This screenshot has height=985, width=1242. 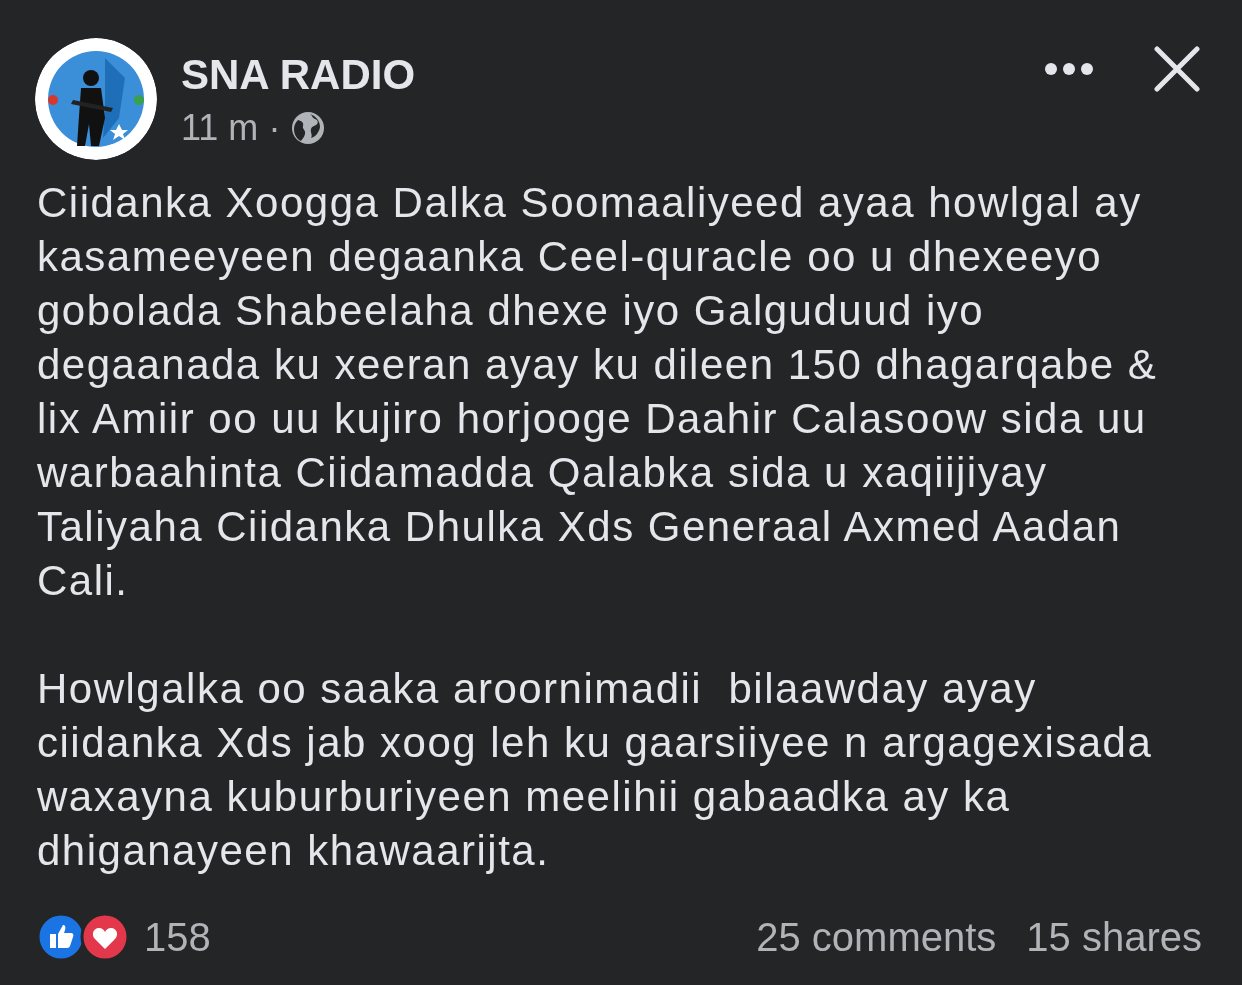 I want to click on comments-link: 25 comments, so click(x=876, y=937).